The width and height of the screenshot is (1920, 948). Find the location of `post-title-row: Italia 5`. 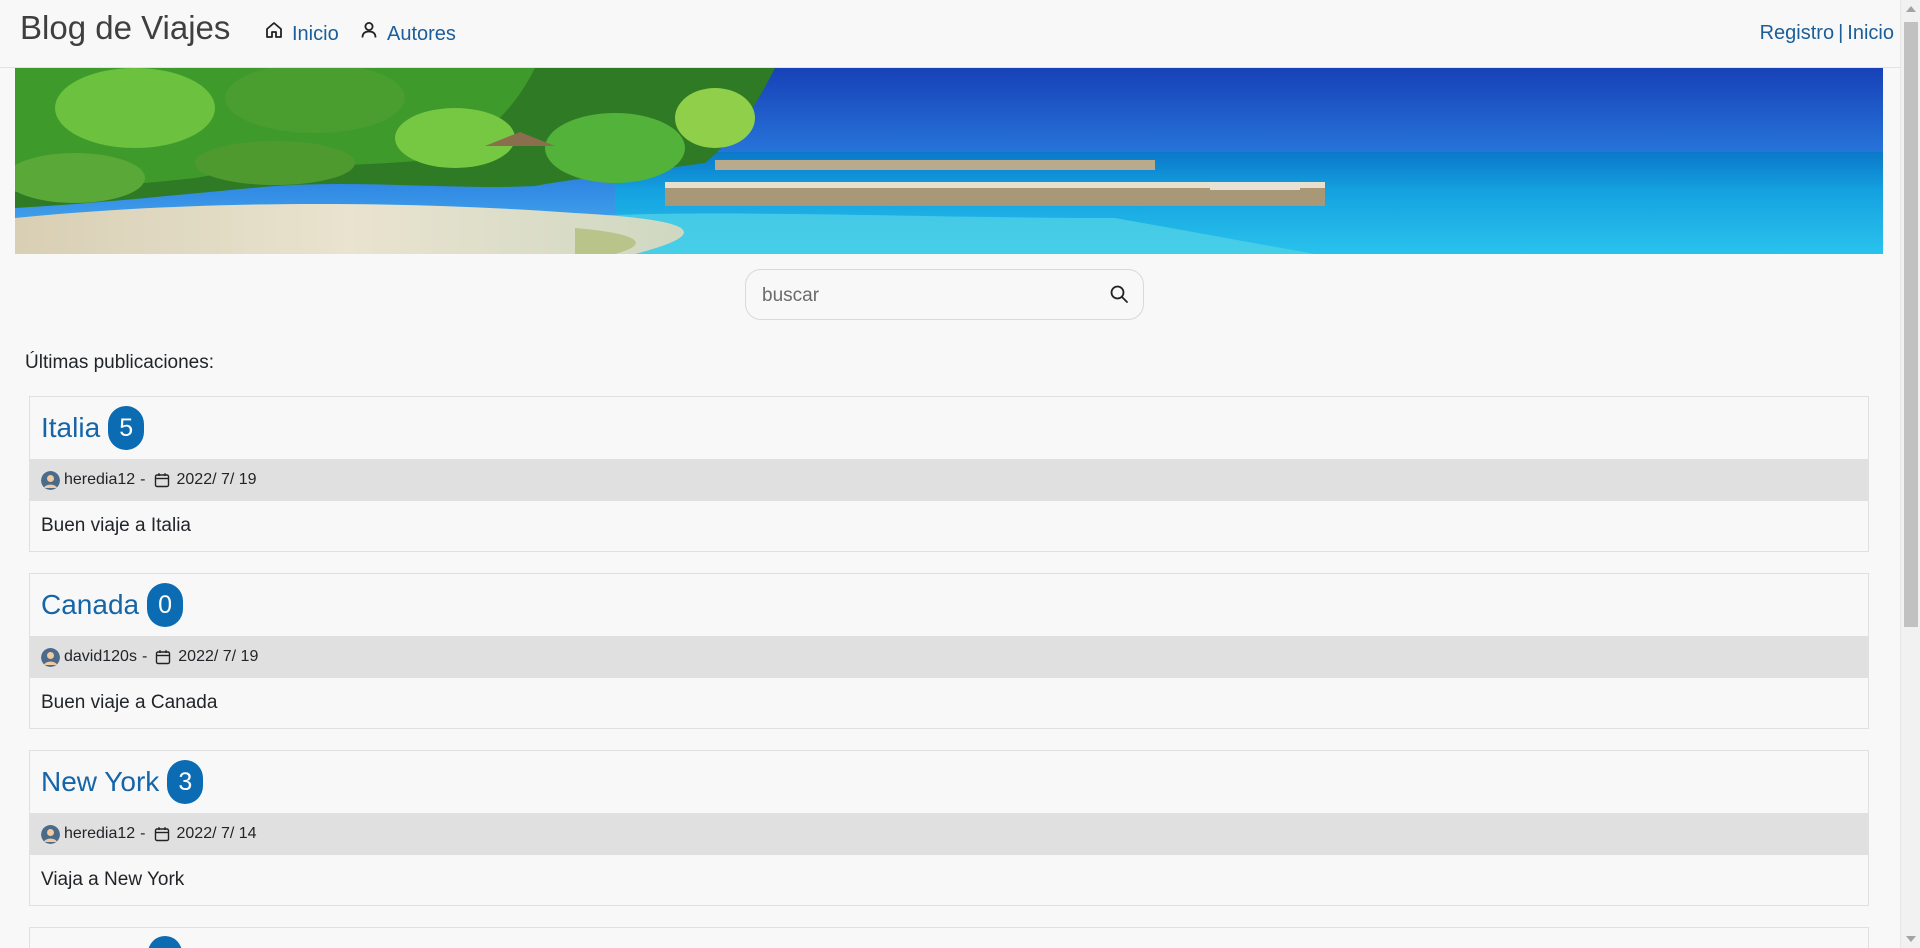

post-title-row: Italia 5 is located at coordinates (949, 428).